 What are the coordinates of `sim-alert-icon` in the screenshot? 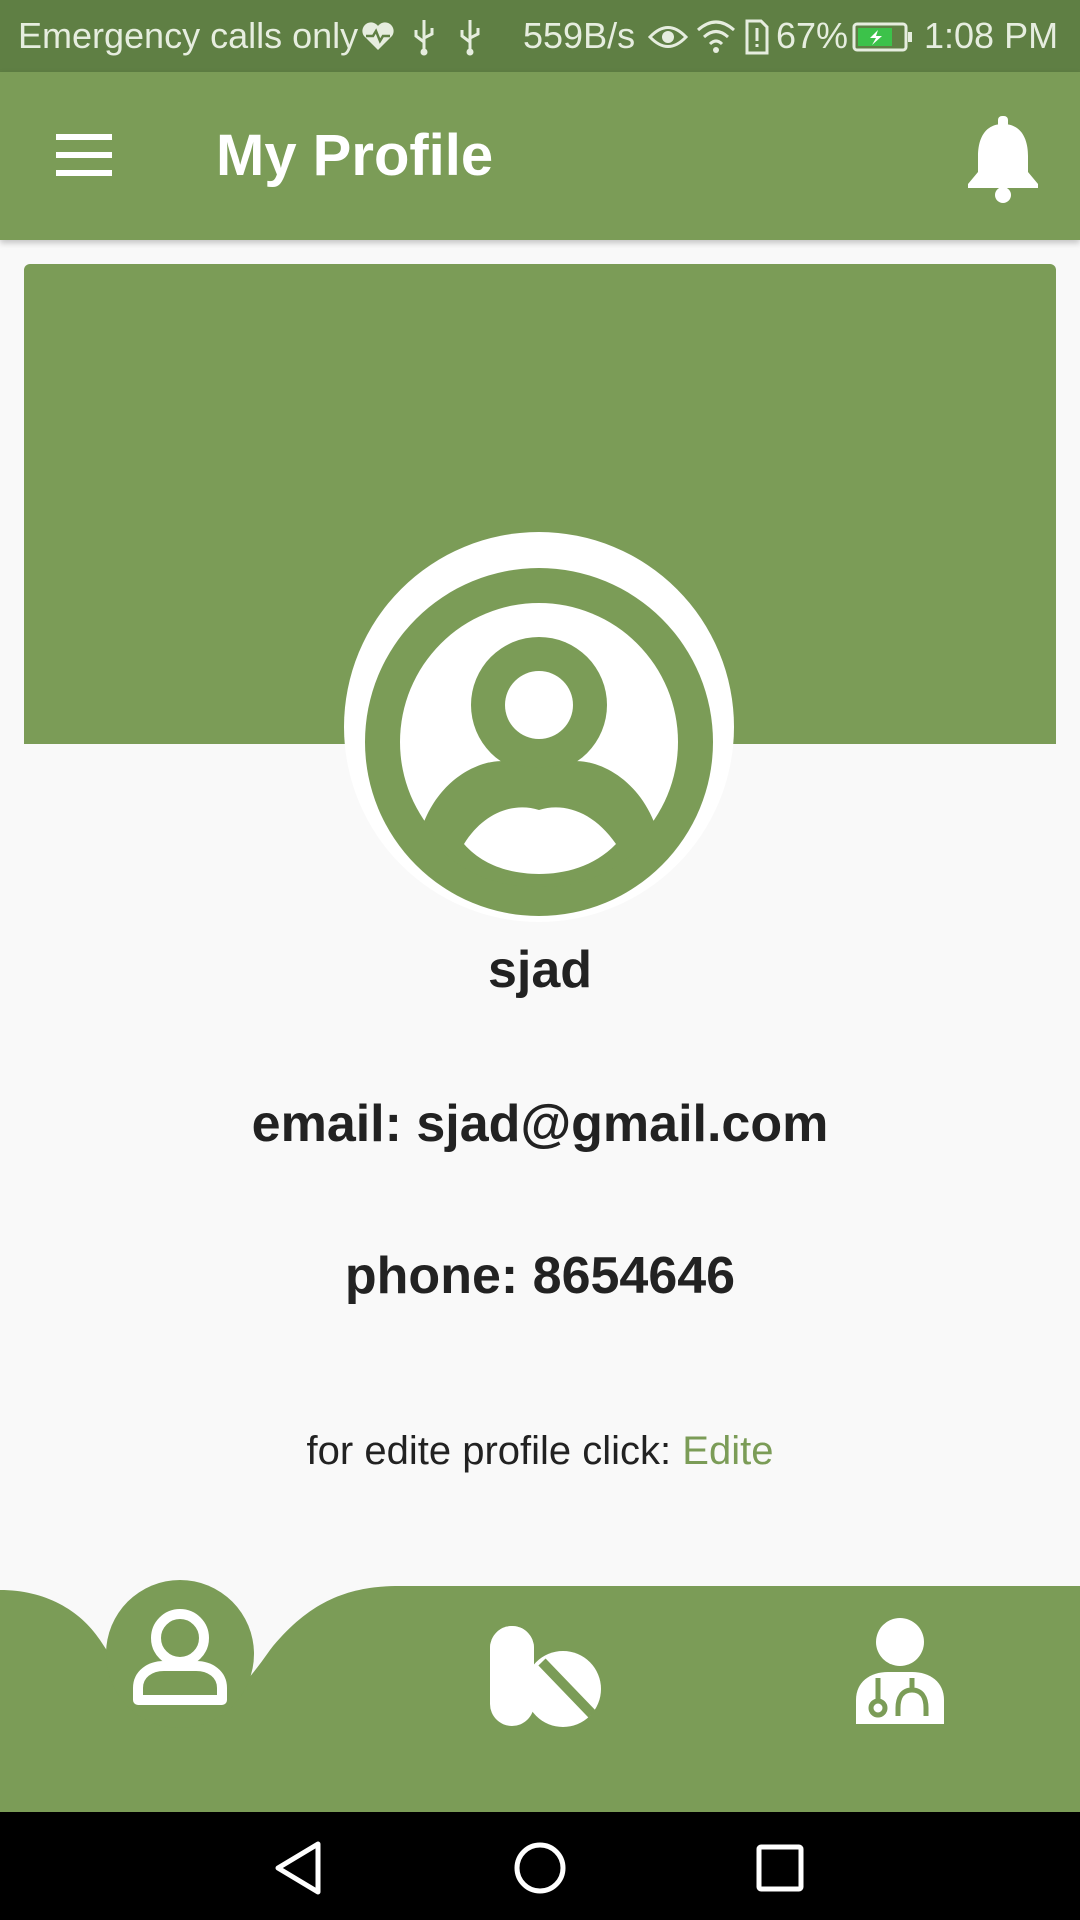 It's located at (757, 37).